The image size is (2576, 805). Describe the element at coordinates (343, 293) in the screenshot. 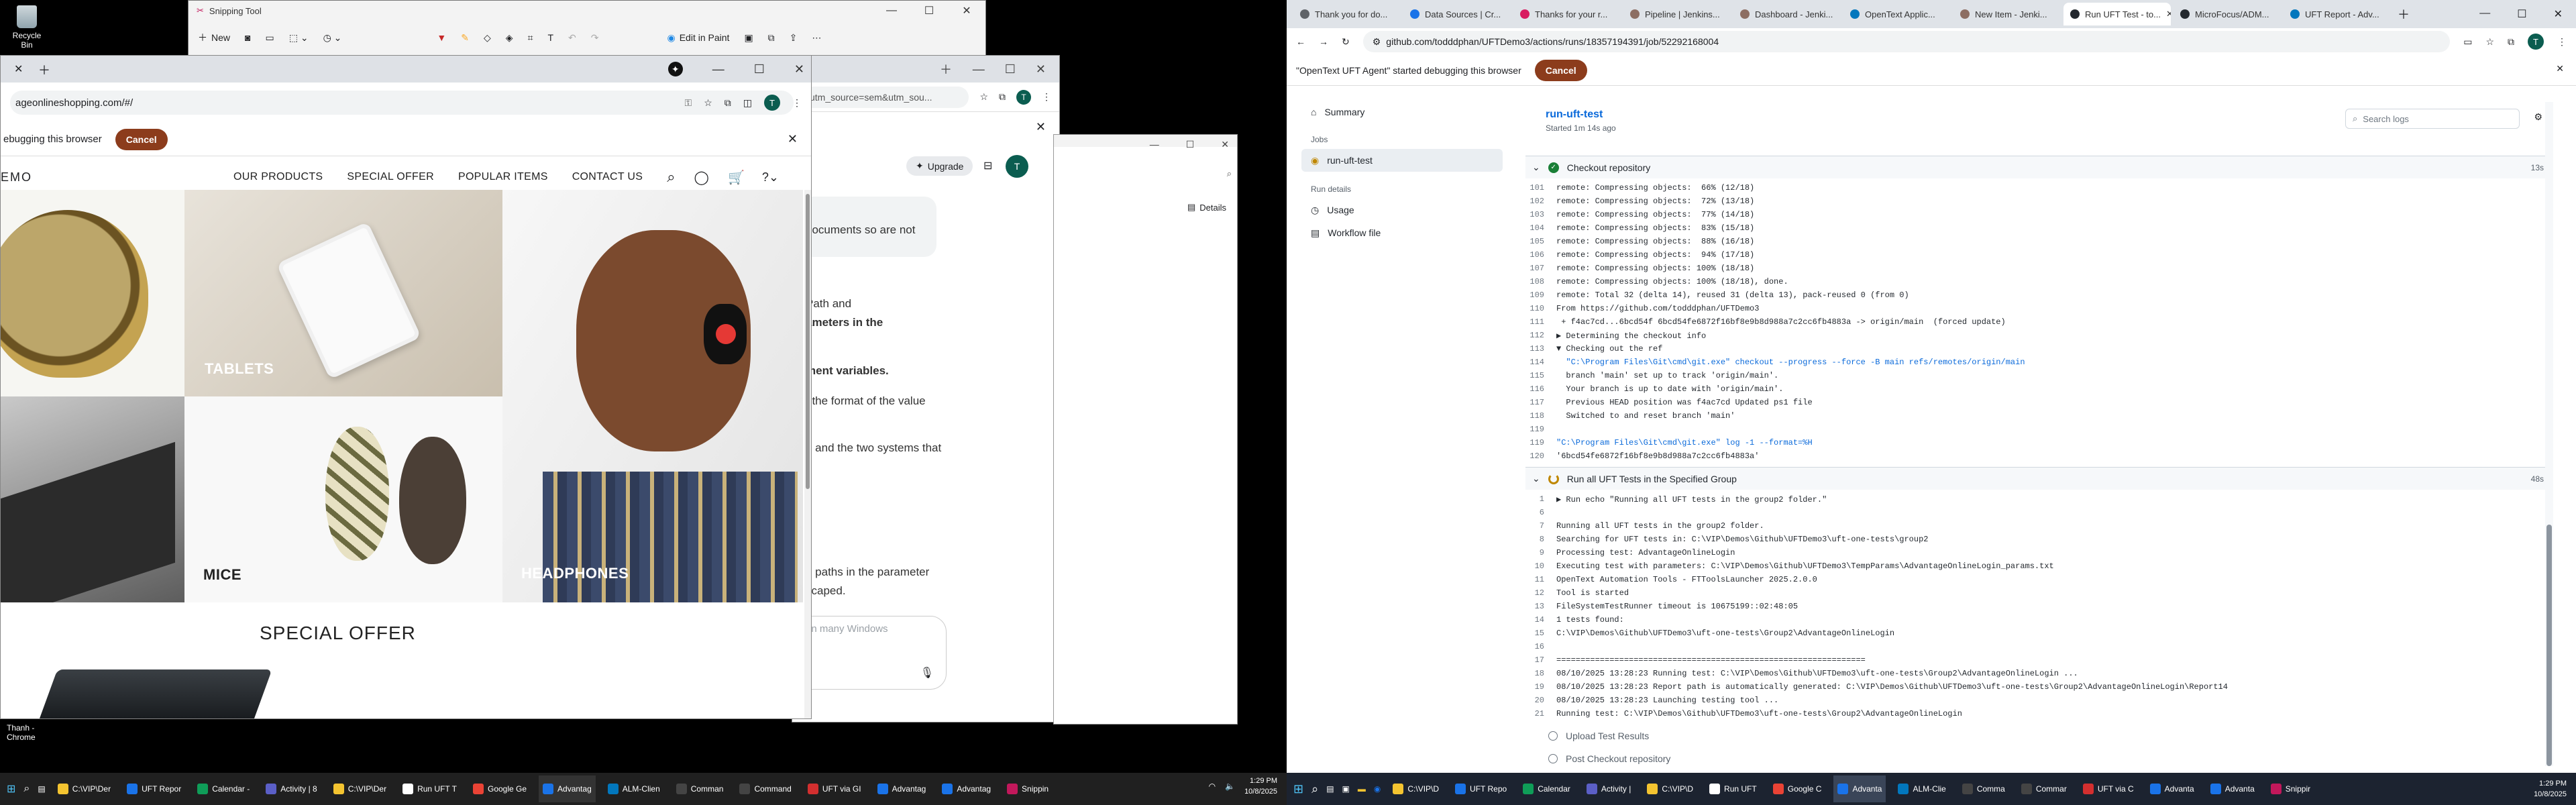

I see `tablets-tile: TABLETS` at that location.